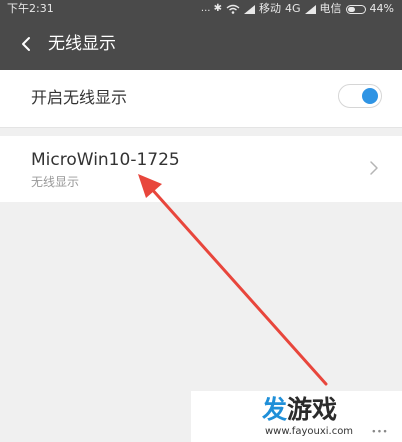 This screenshot has height=442, width=402. I want to click on device-list-item: MicroWin10-1725 无线显示, so click(201, 169).